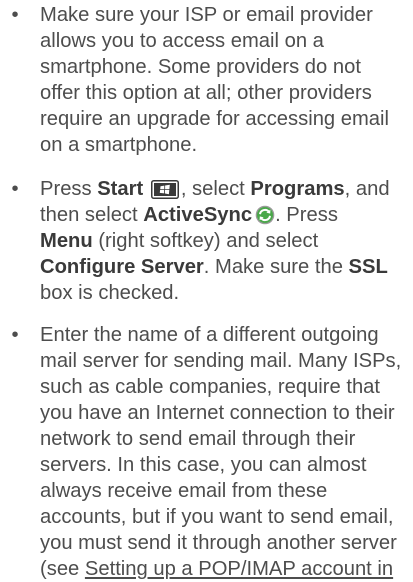 The image size is (413, 582). I want to click on ssl-label: SSL, so click(368, 267).